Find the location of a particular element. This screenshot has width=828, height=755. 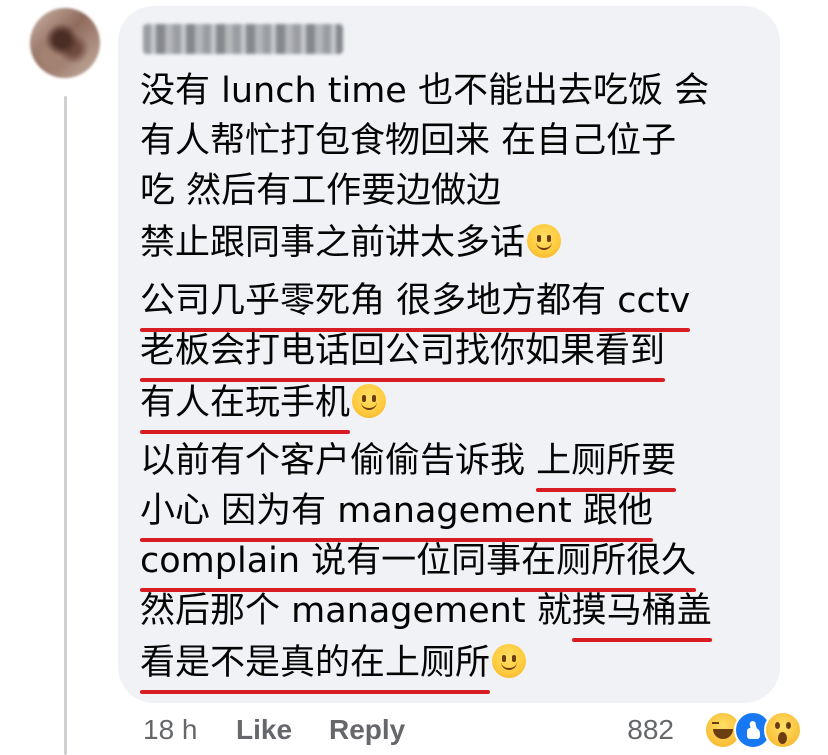

comment-text: 吃 然后有工作要边做边 is located at coordinates (321, 191).